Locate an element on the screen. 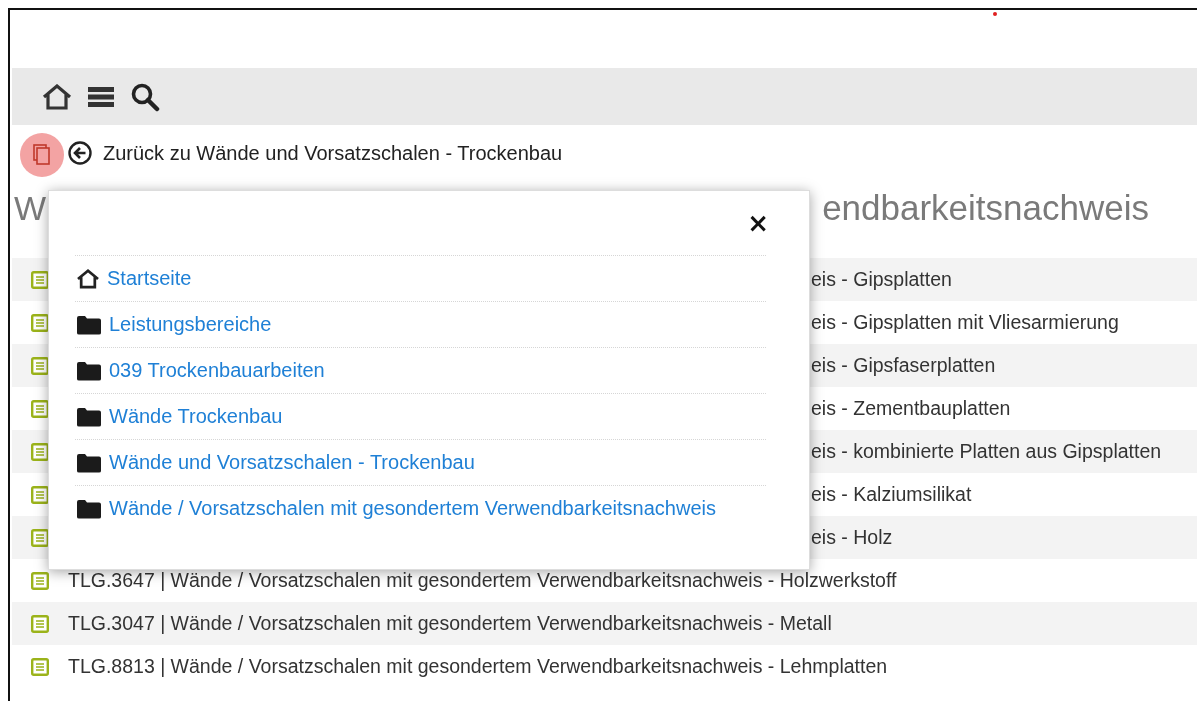 The height and width of the screenshot is (701, 1197). breadcrumb-link: Wände und Vorsatzschalen - Trockenbau is located at coordinates (292, 462).